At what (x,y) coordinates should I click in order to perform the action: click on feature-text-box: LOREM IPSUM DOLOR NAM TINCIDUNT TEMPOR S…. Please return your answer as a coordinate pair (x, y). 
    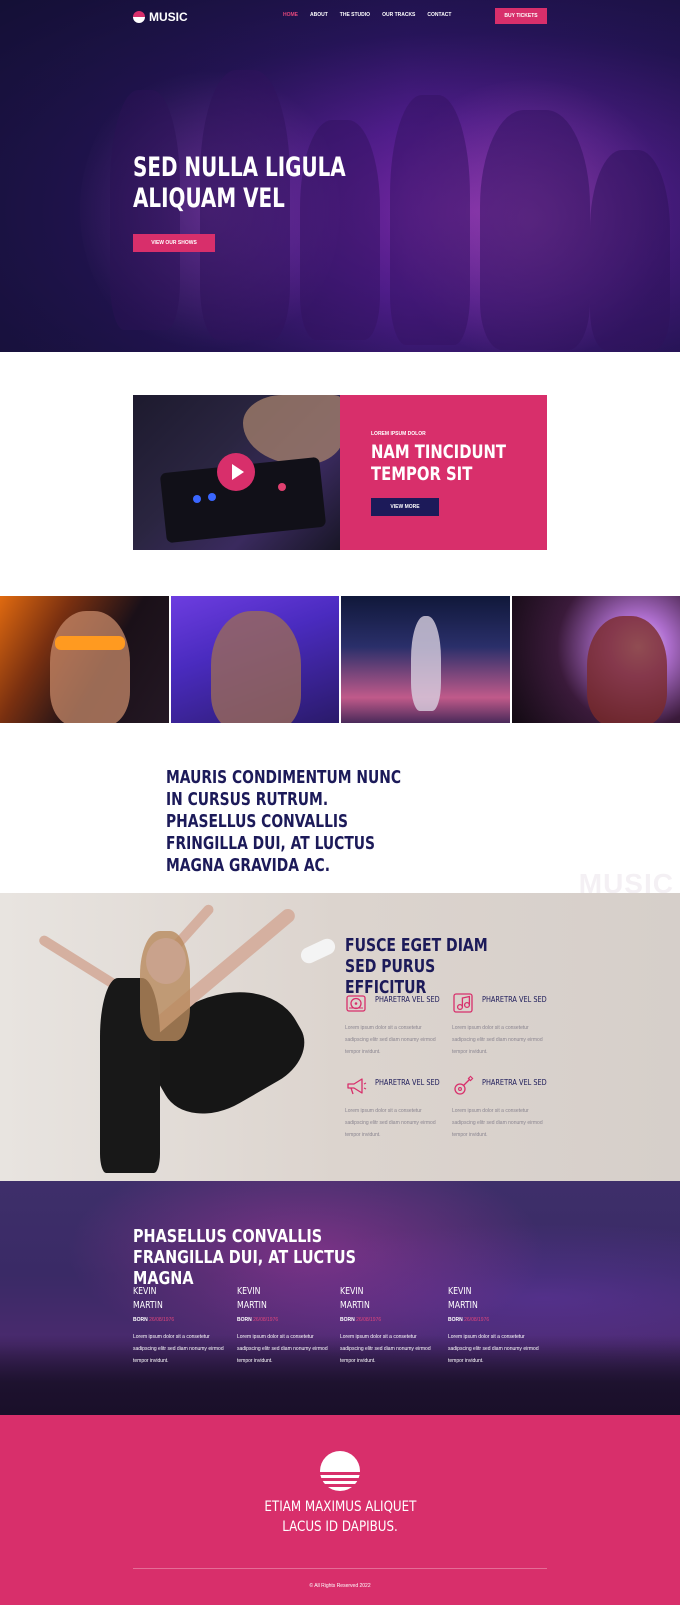
    Looking at the image, I should click on (443, 472).